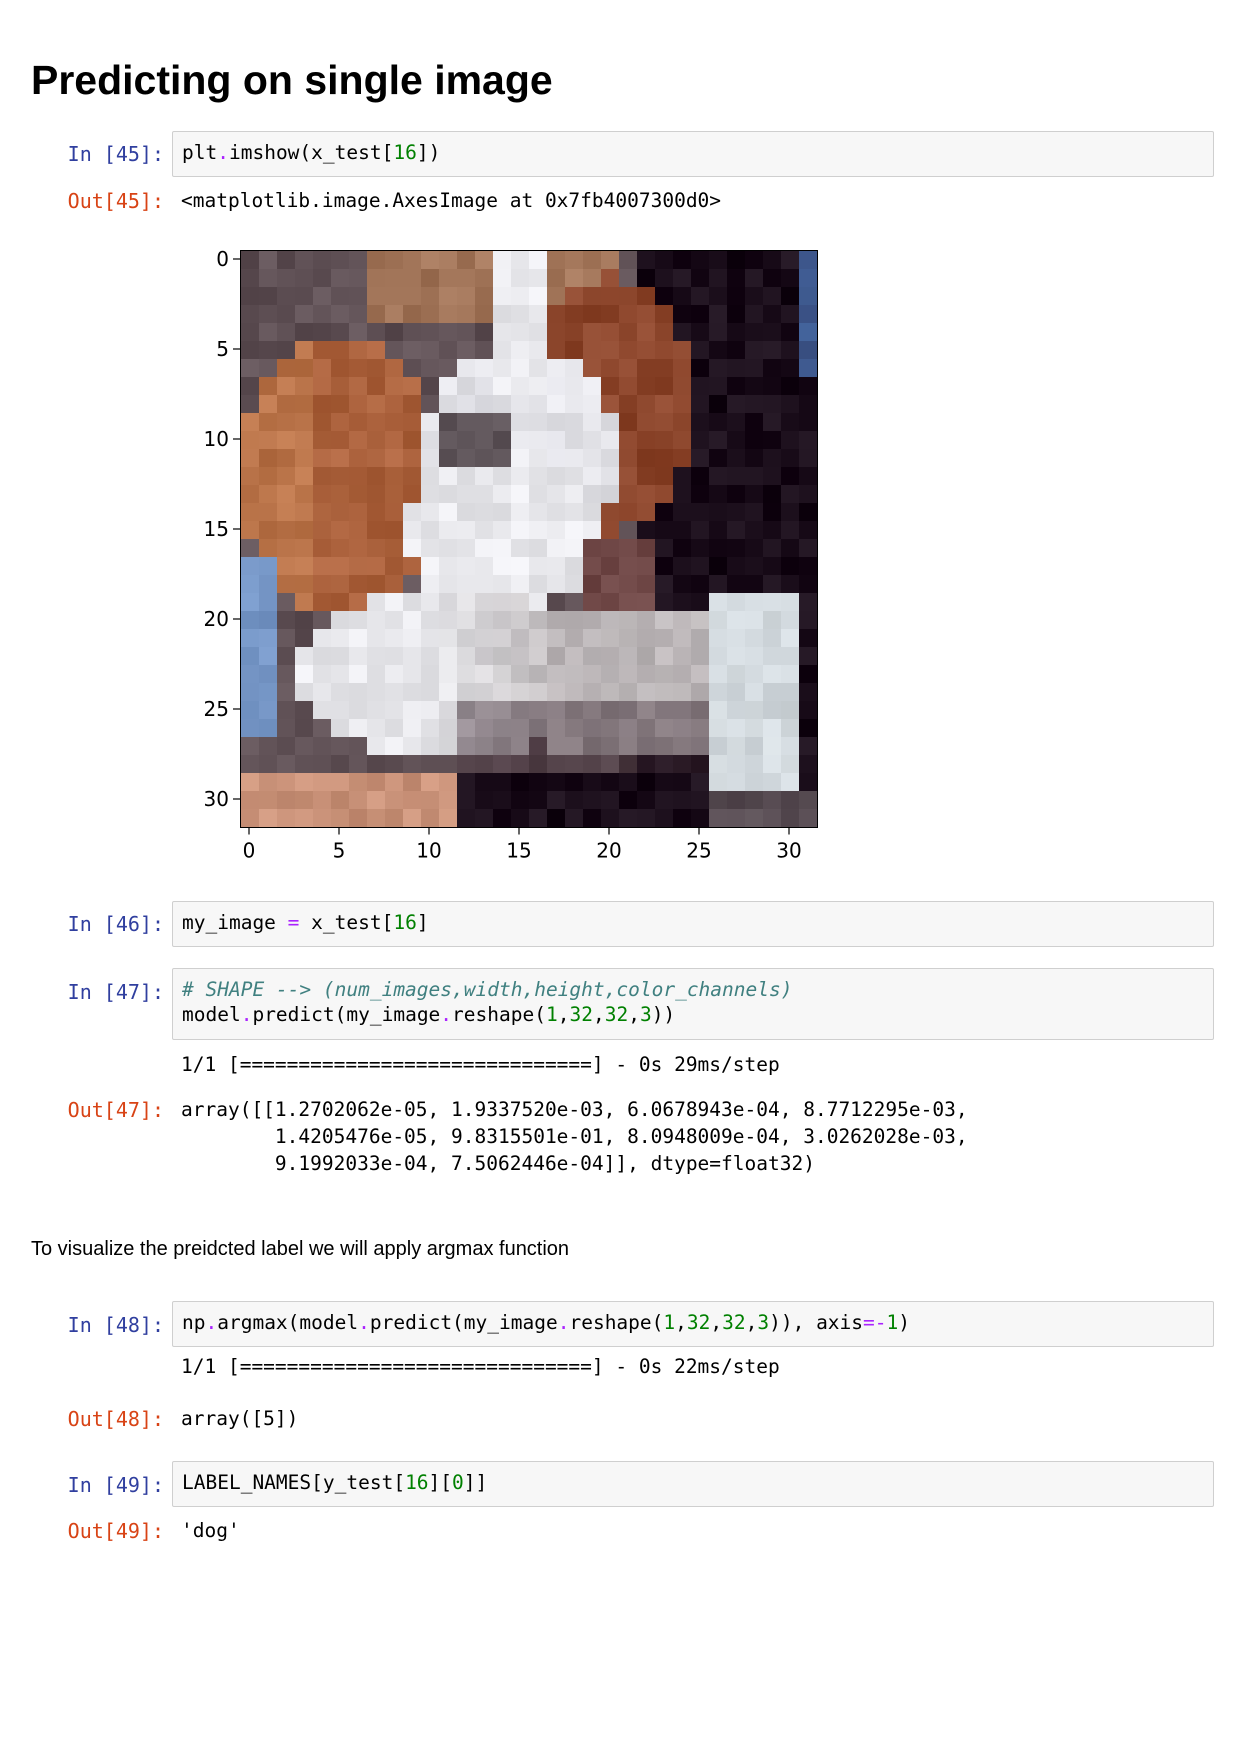 This screenshot has width=1240, height=1754. What do you see at coordinates (693, 1484) in the screenshot?
I see `code-cell-49: LABEL_NAMES[y_test[16][0]]` at bounding box center [693, 1484].